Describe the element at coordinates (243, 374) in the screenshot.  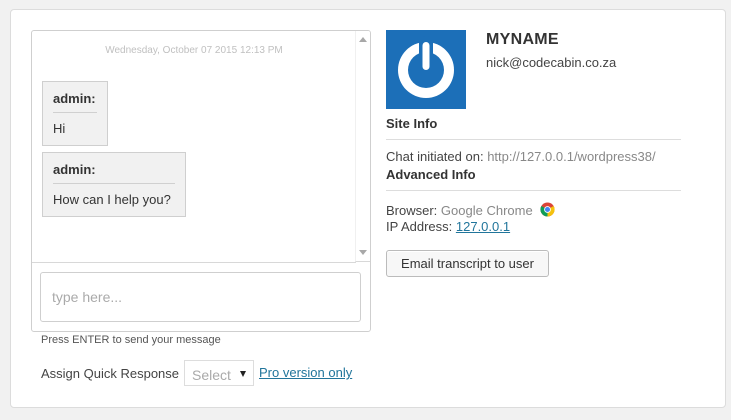
I see `dropdown-arrow-icon` at that location.